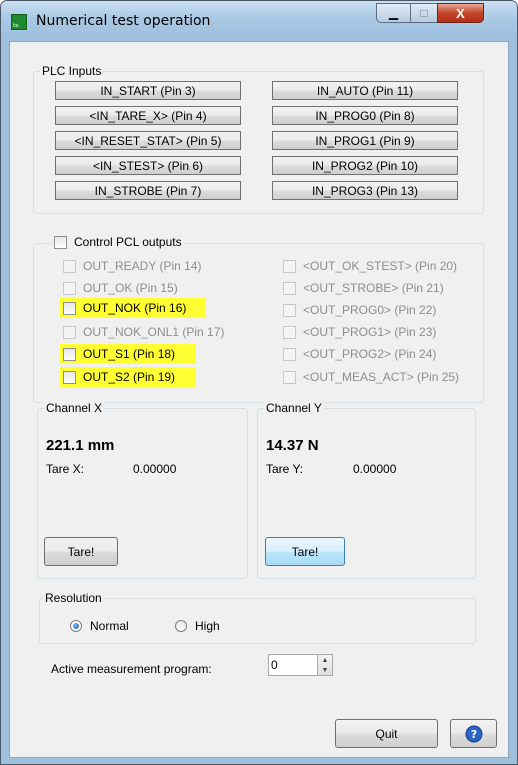 This screenshot has height=765, width=518. I want to click on out-prog1-row: <OUT_PROG1> (Pin 23), so click(359, 332).